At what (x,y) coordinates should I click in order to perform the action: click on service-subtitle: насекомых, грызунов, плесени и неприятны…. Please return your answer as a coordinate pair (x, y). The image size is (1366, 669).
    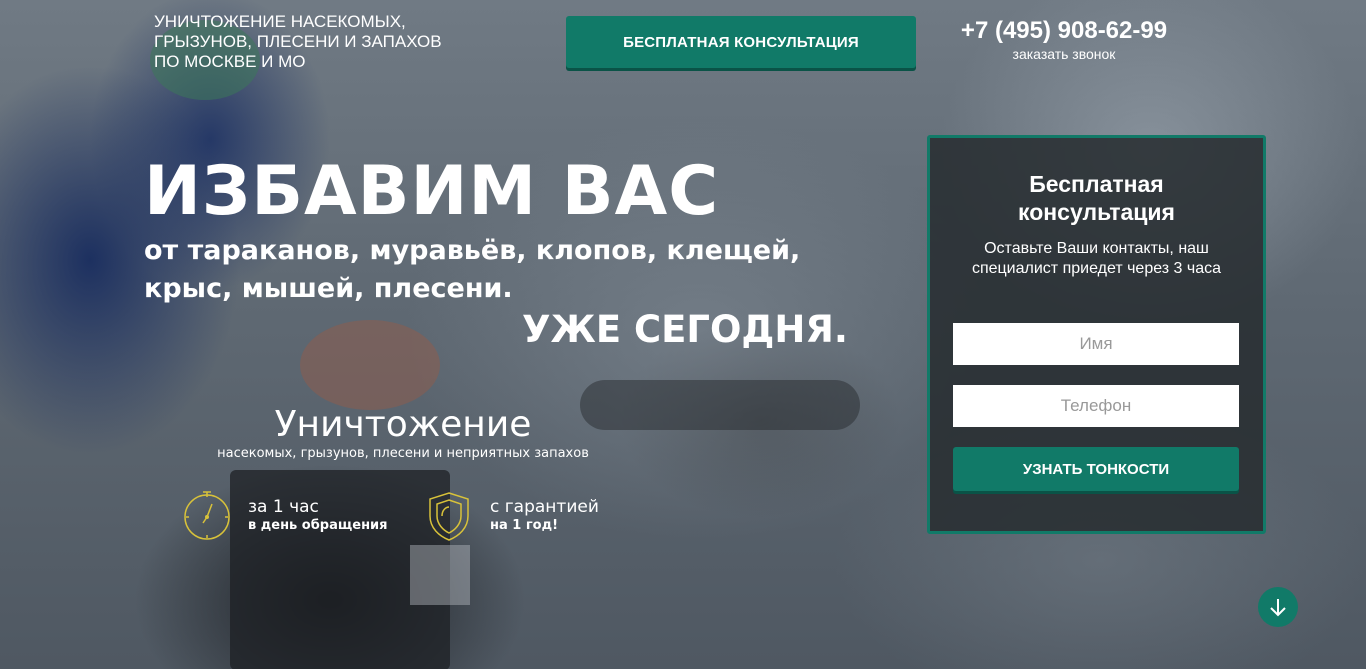
    Looking at the image, I should click on (403, 453).